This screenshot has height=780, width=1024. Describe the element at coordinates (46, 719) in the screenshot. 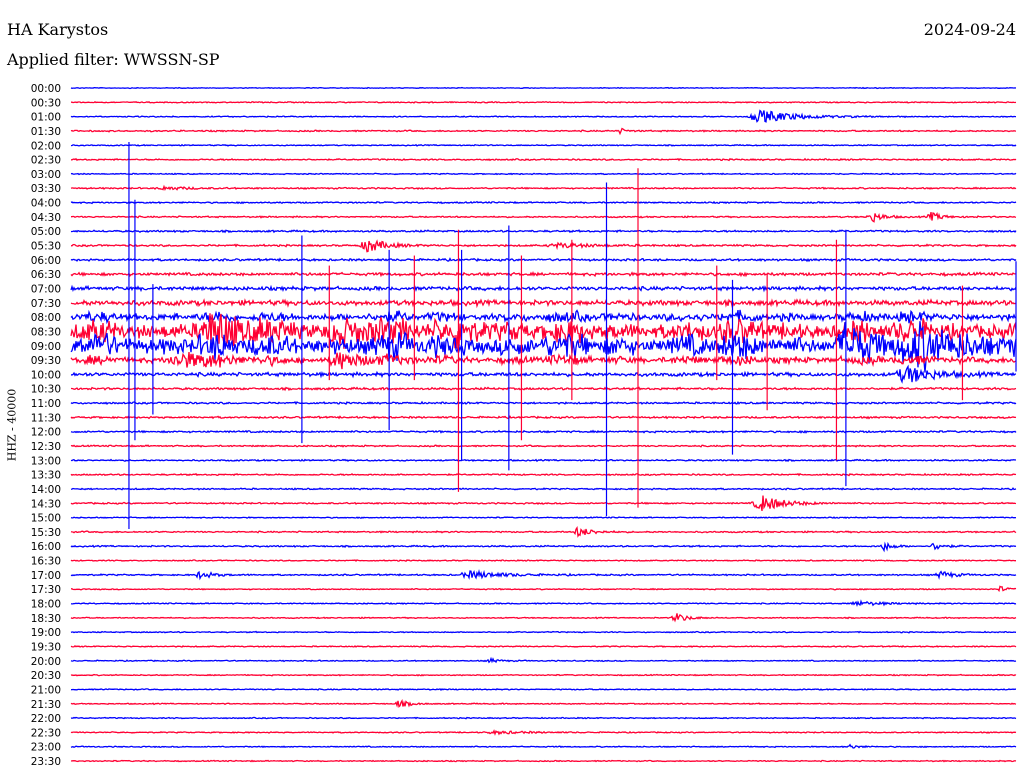

I see `row-time-label: 22:00` at that location.